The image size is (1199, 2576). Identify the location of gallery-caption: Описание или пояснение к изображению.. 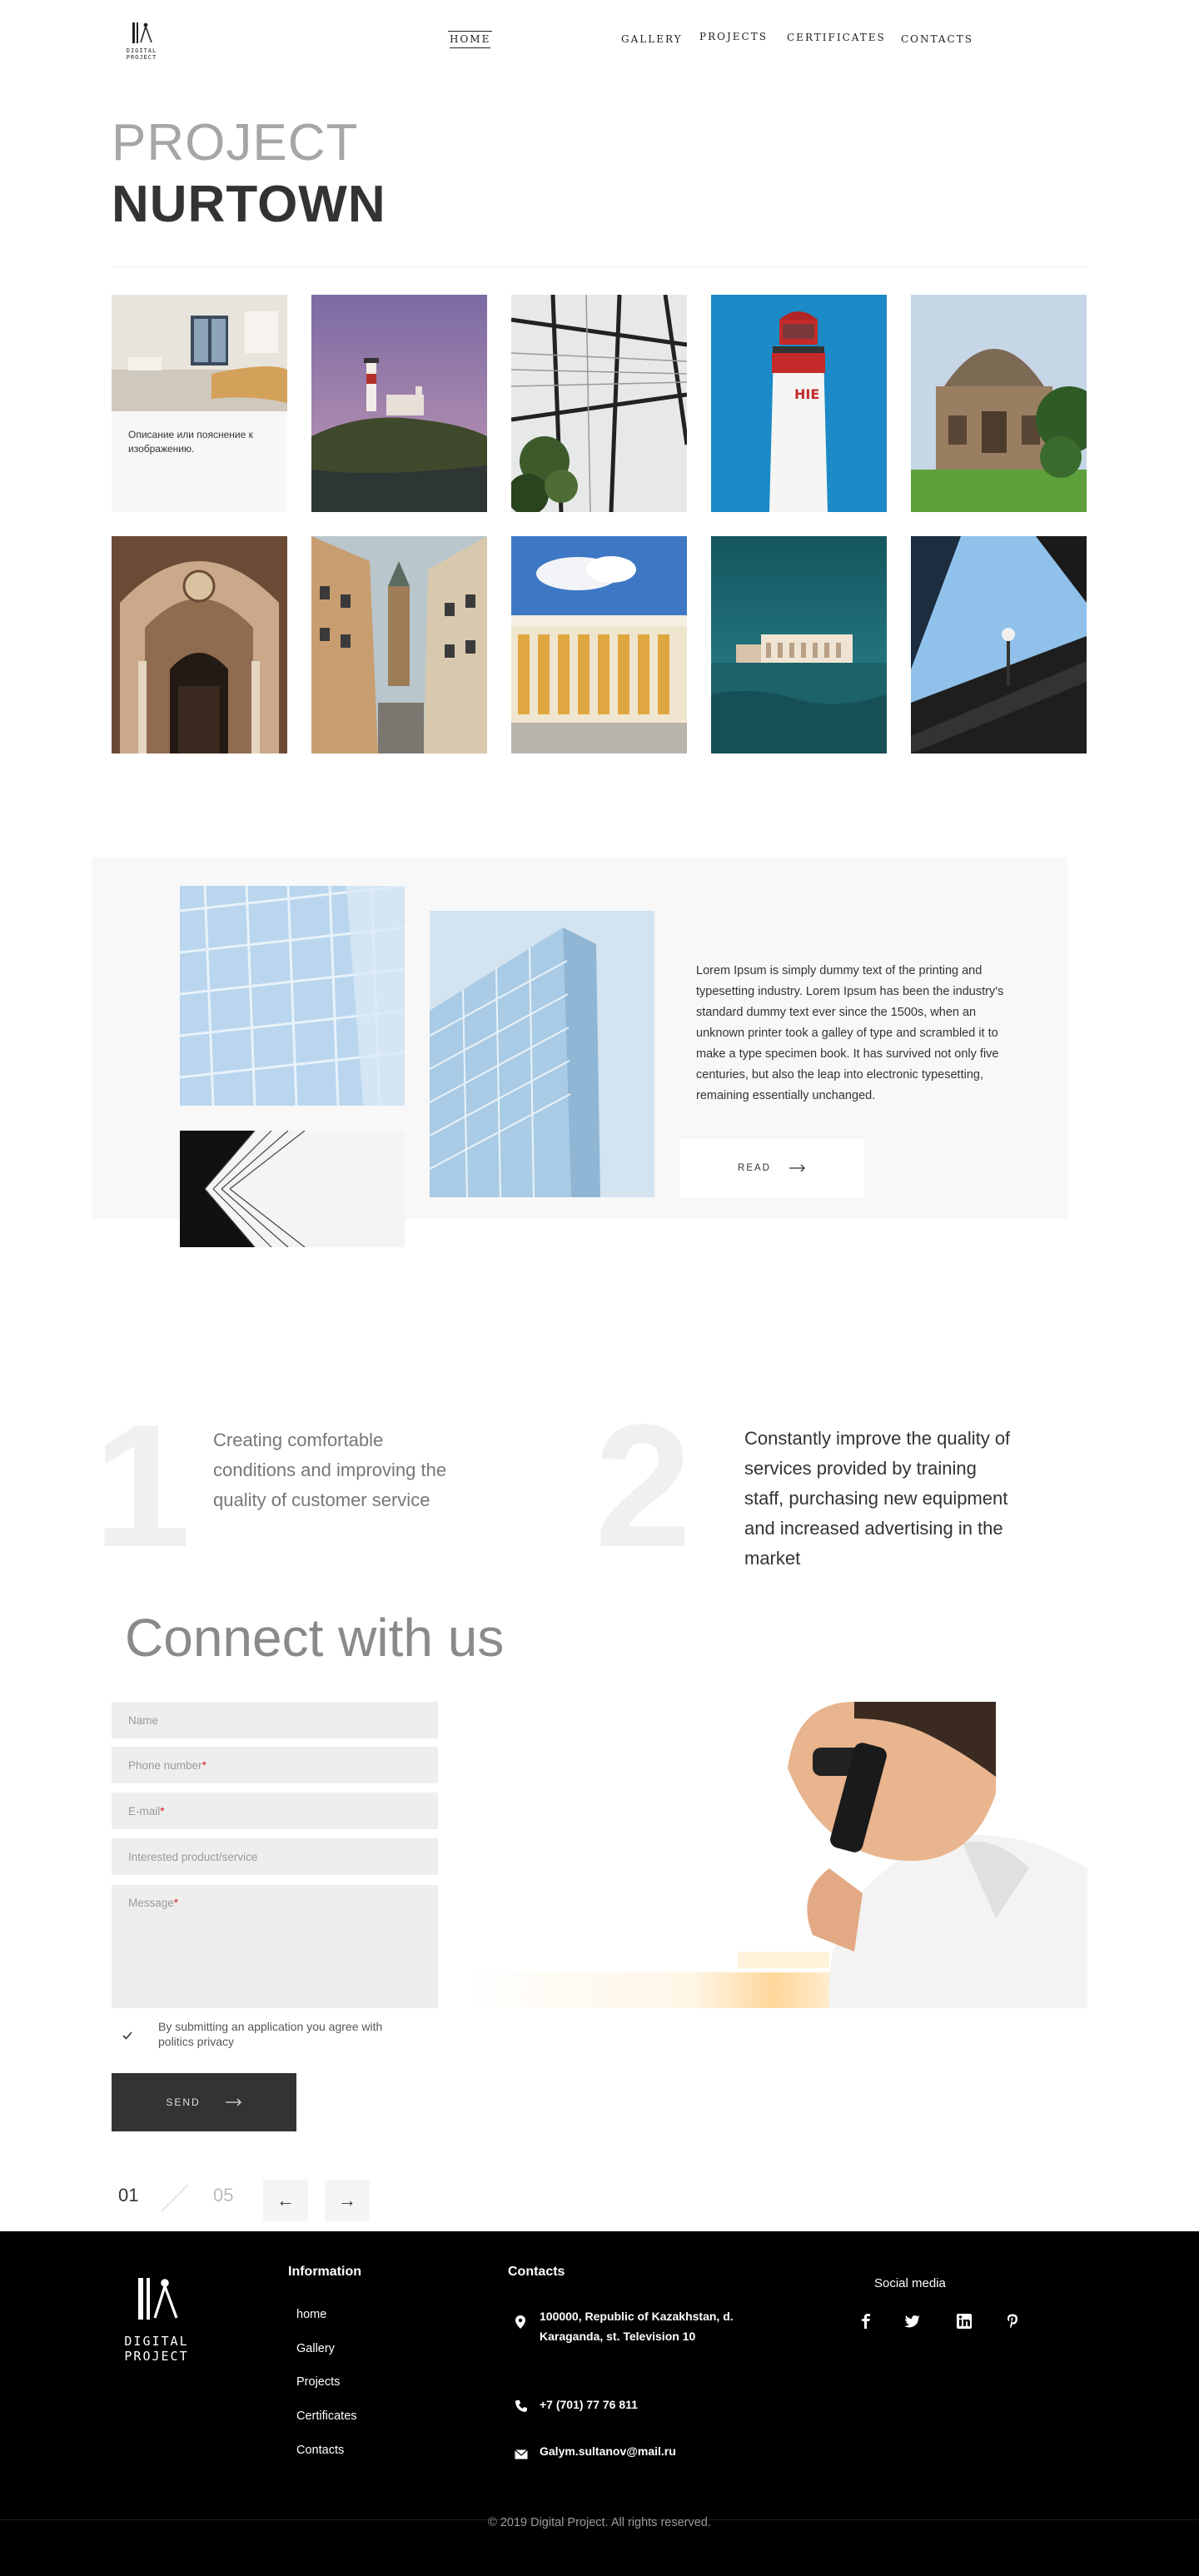
(190, 442).